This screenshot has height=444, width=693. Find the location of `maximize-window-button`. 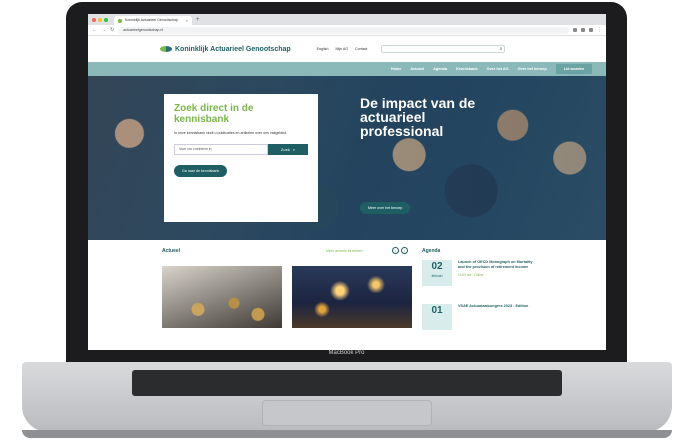

maximize-window-button is located at coordinates (106, 19).